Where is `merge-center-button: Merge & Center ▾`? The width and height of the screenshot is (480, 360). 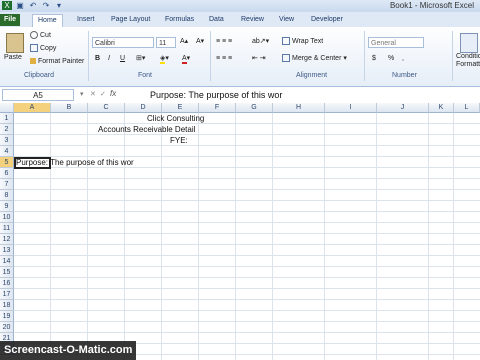 merge-center-button: Merge & Center ▾ is located at coordinates (314, 59).